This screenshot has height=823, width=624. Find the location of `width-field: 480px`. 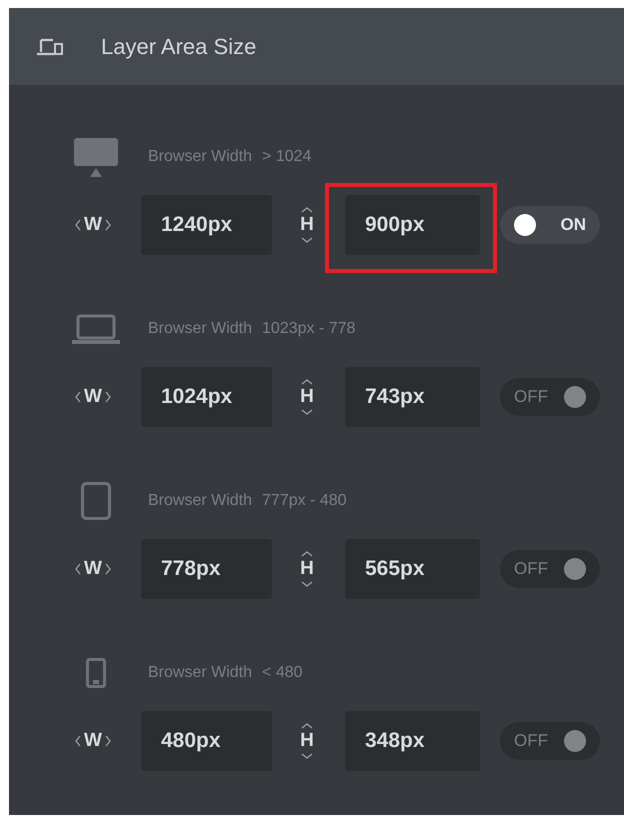

width-field: 480px is located at coordinates (206, 741).